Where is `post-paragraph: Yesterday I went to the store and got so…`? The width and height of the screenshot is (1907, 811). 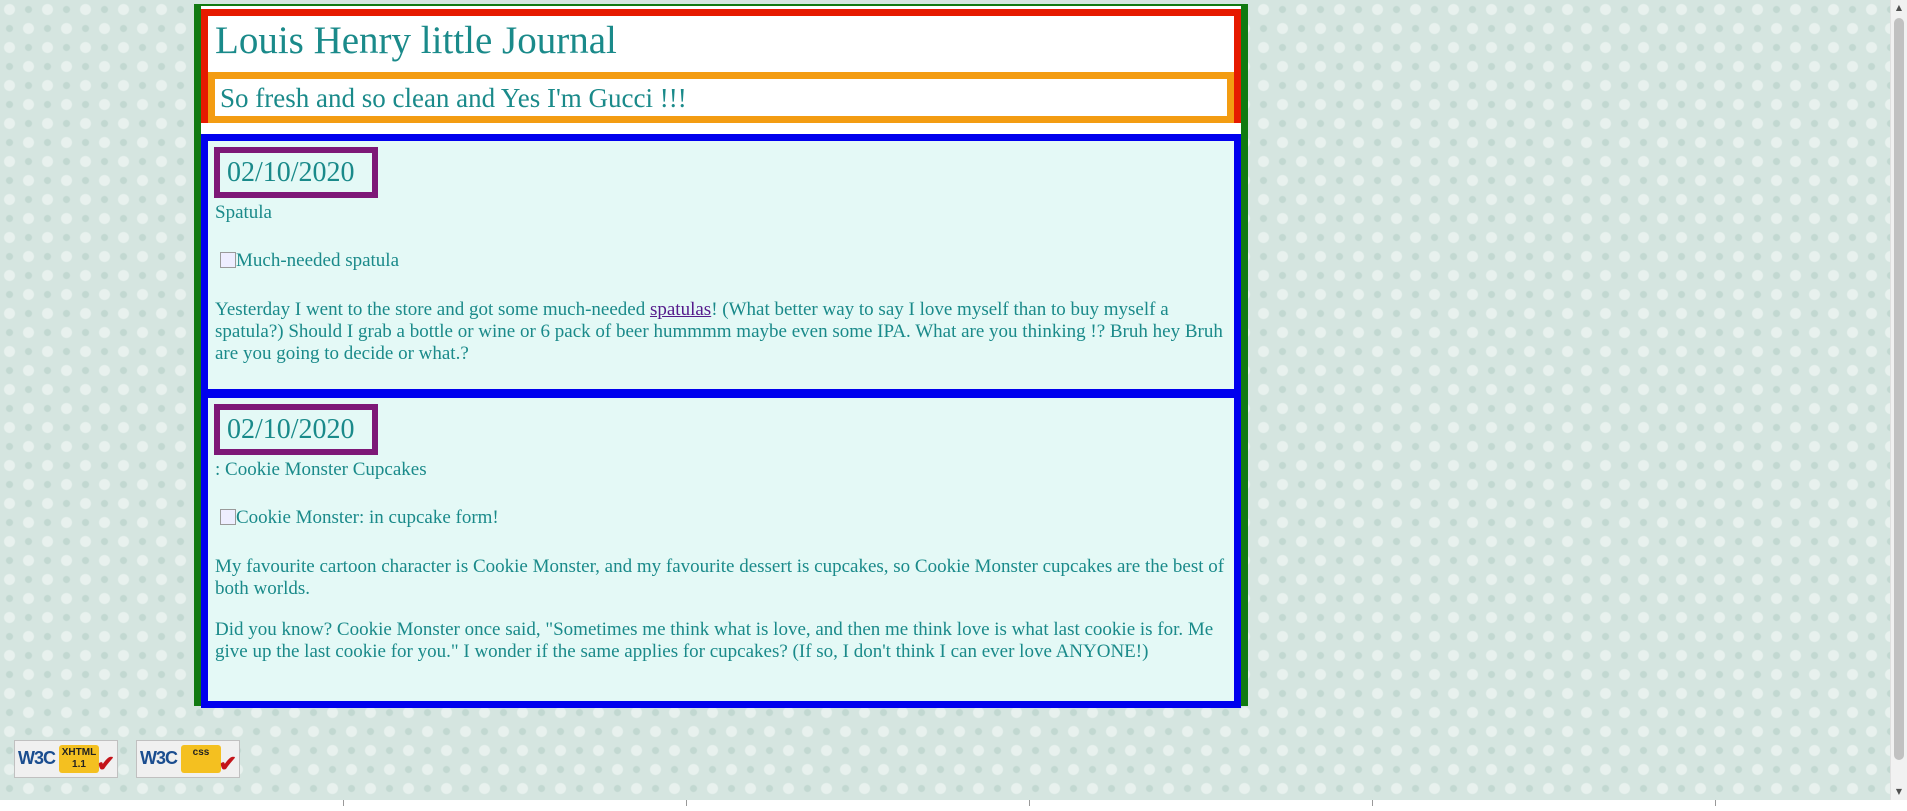 post-paragraph: Yesterday I went to the store and got so… is located at coordinates (725, 332).